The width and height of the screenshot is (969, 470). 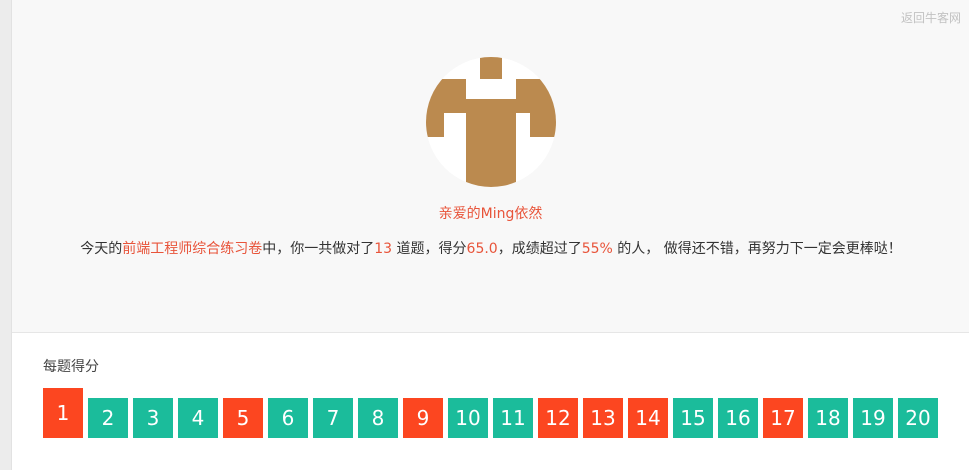 I want to click on question-score-cell: 20, so click(x=918, y=418).